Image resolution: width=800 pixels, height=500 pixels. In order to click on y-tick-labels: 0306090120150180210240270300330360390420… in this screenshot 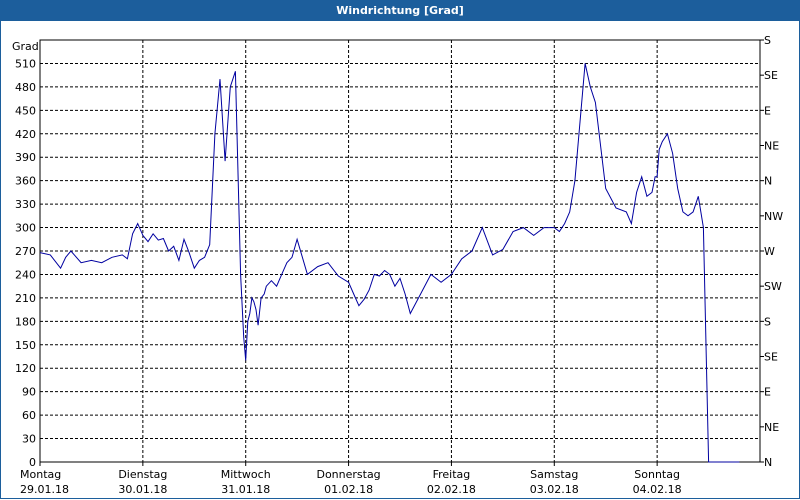, I will do `click(25, 263)`.